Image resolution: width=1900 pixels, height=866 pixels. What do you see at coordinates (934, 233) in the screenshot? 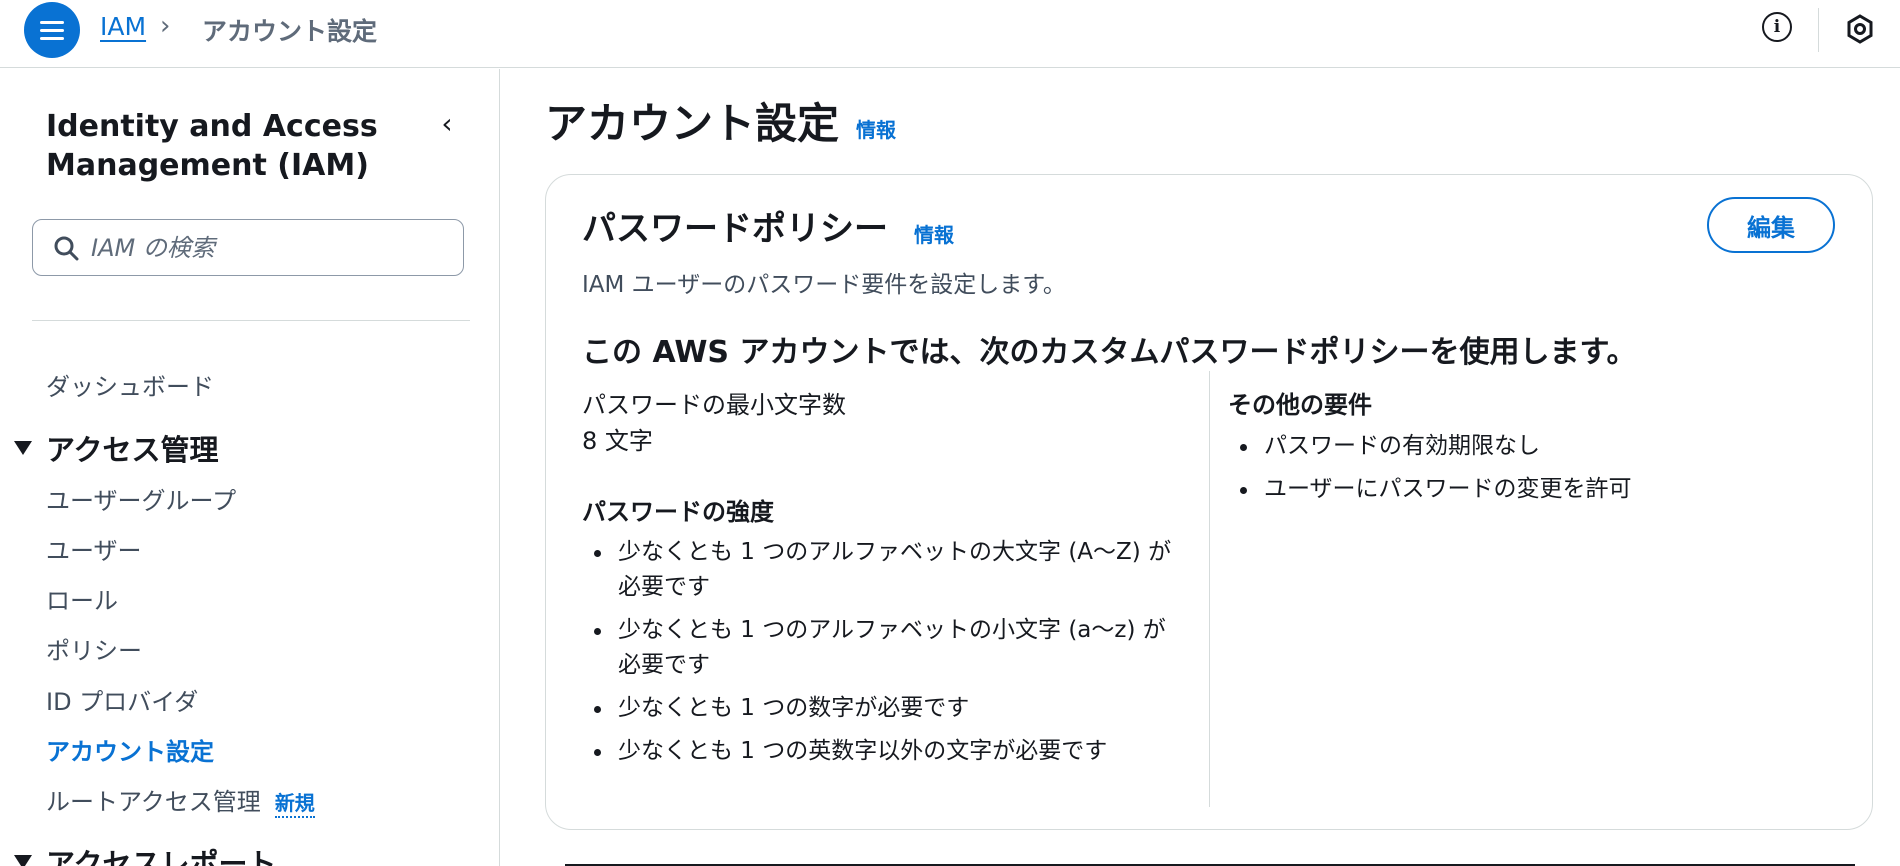
I see `card-info-link: 情報` at bounding box center [934, 233].